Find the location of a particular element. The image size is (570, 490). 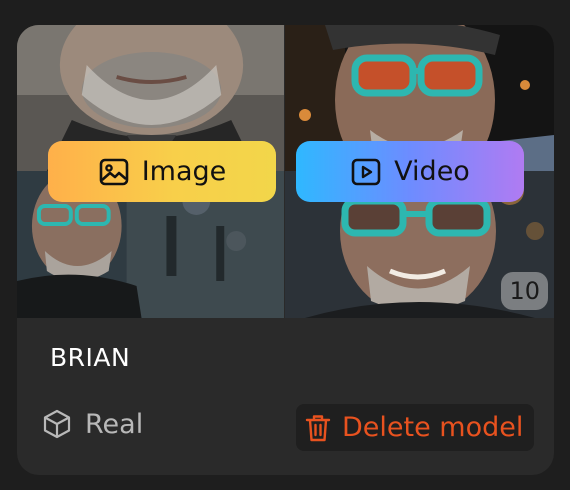

image-button: Image is located at coordinates (162, 171).